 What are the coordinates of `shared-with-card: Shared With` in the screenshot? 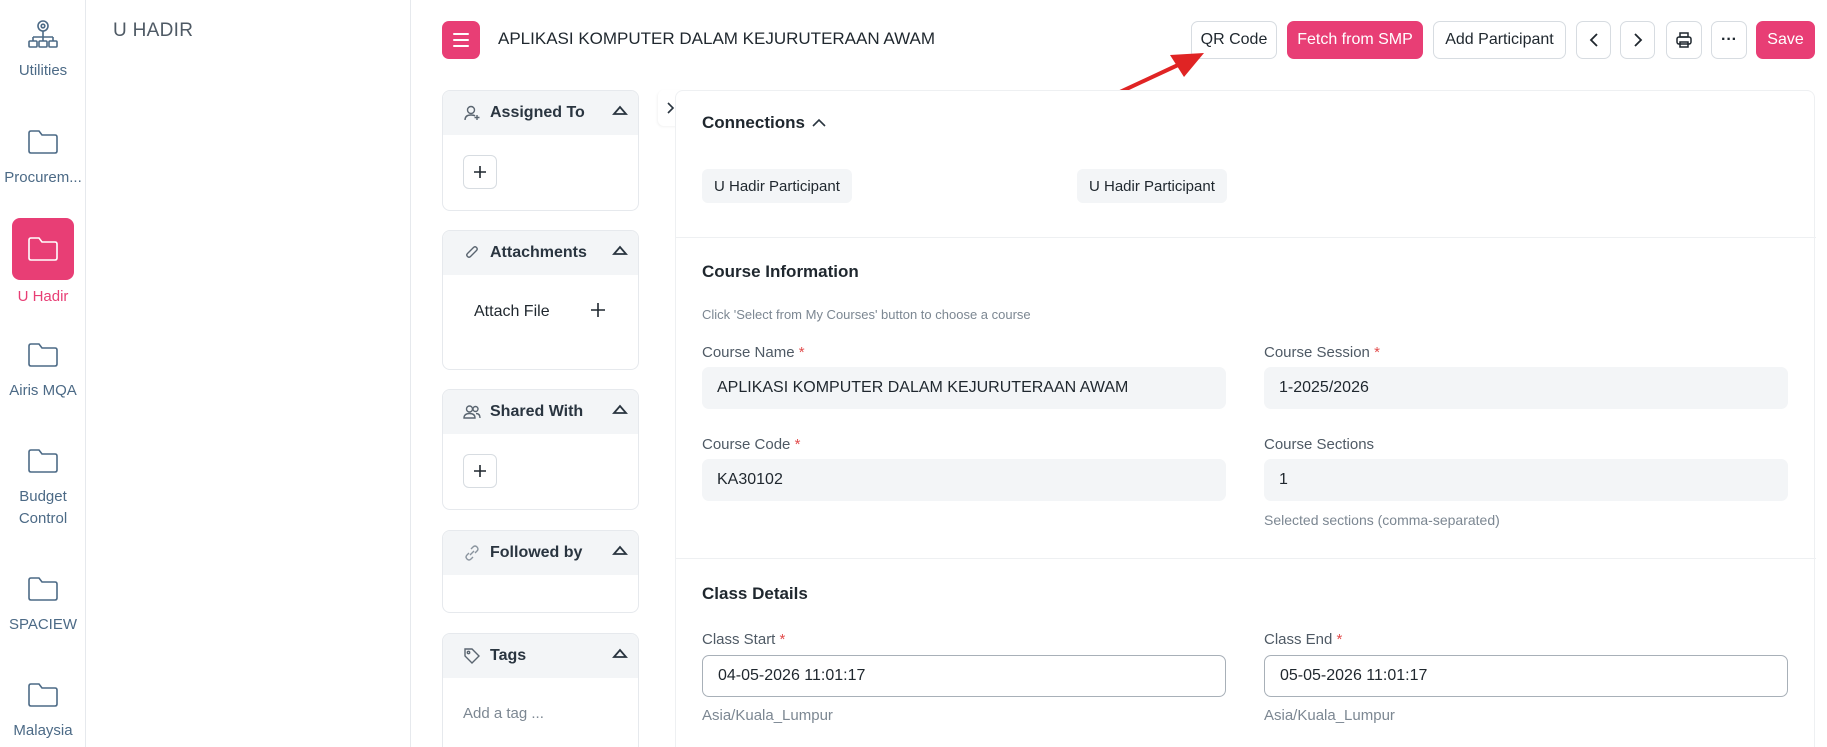 It's located at (540, 449).